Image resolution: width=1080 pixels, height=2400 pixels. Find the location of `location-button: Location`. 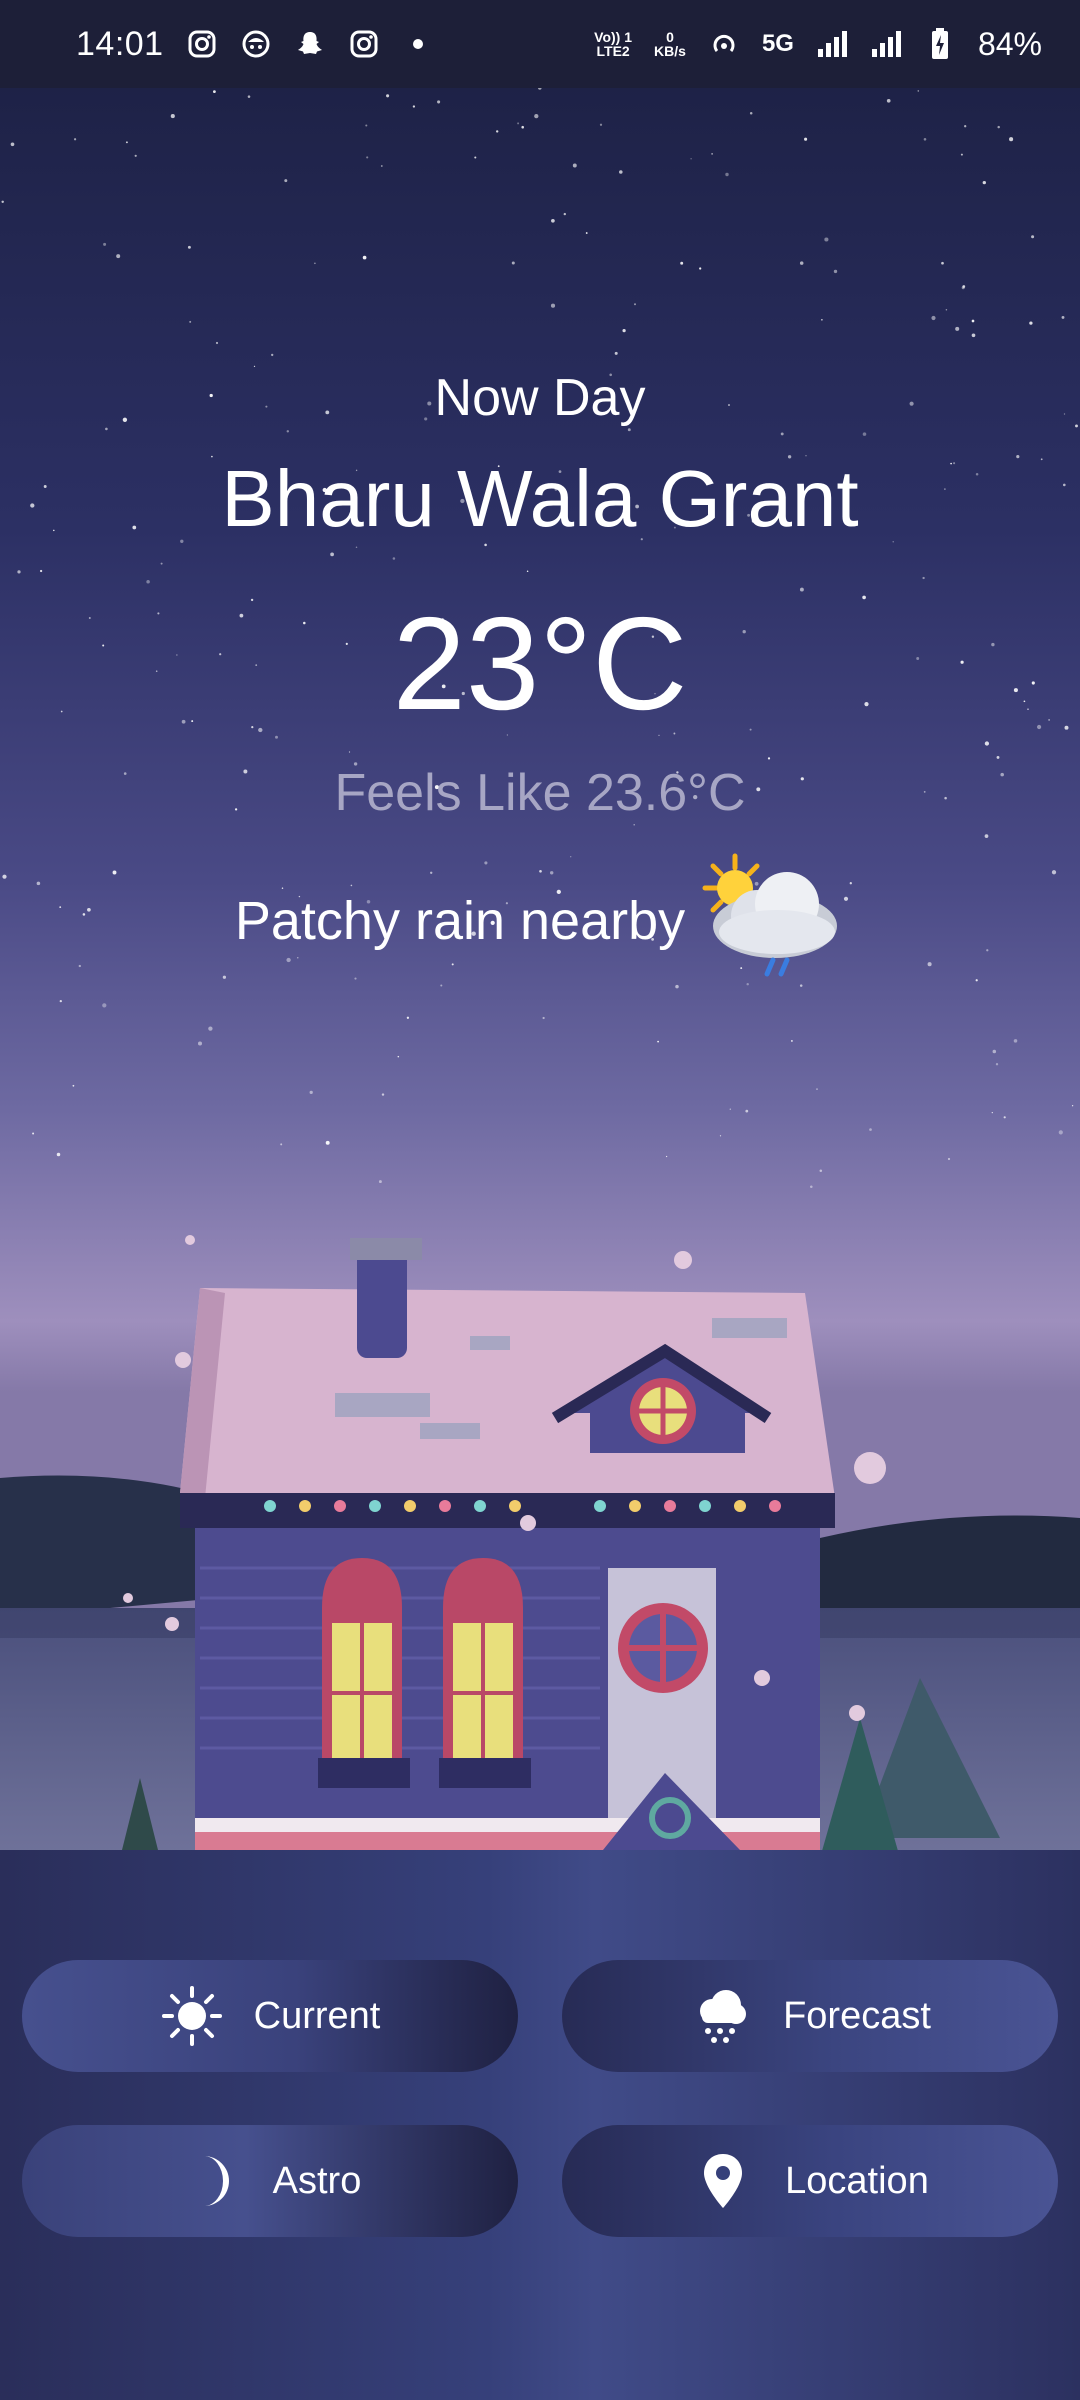

location-button: Location is located at coordinates (810, 2181).